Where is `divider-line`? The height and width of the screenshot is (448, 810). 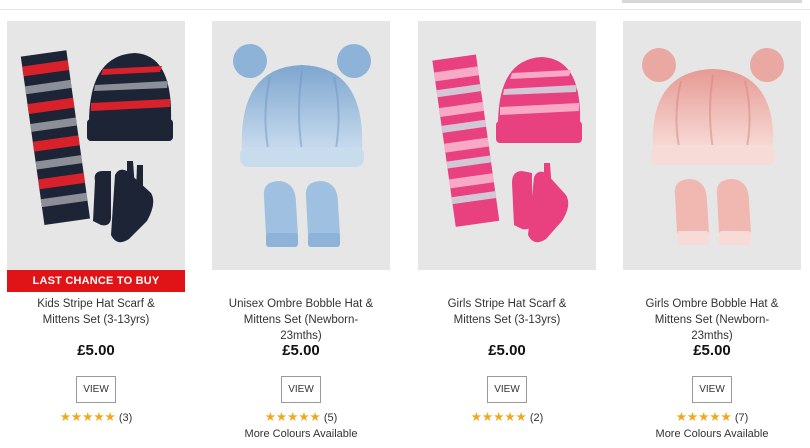 divider-line is located at coordinates (405, 9).